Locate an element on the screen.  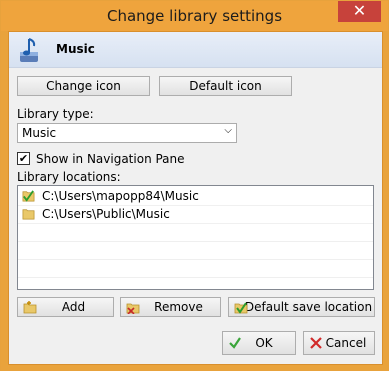
library-header: Music is located at coordinates (195, 50).